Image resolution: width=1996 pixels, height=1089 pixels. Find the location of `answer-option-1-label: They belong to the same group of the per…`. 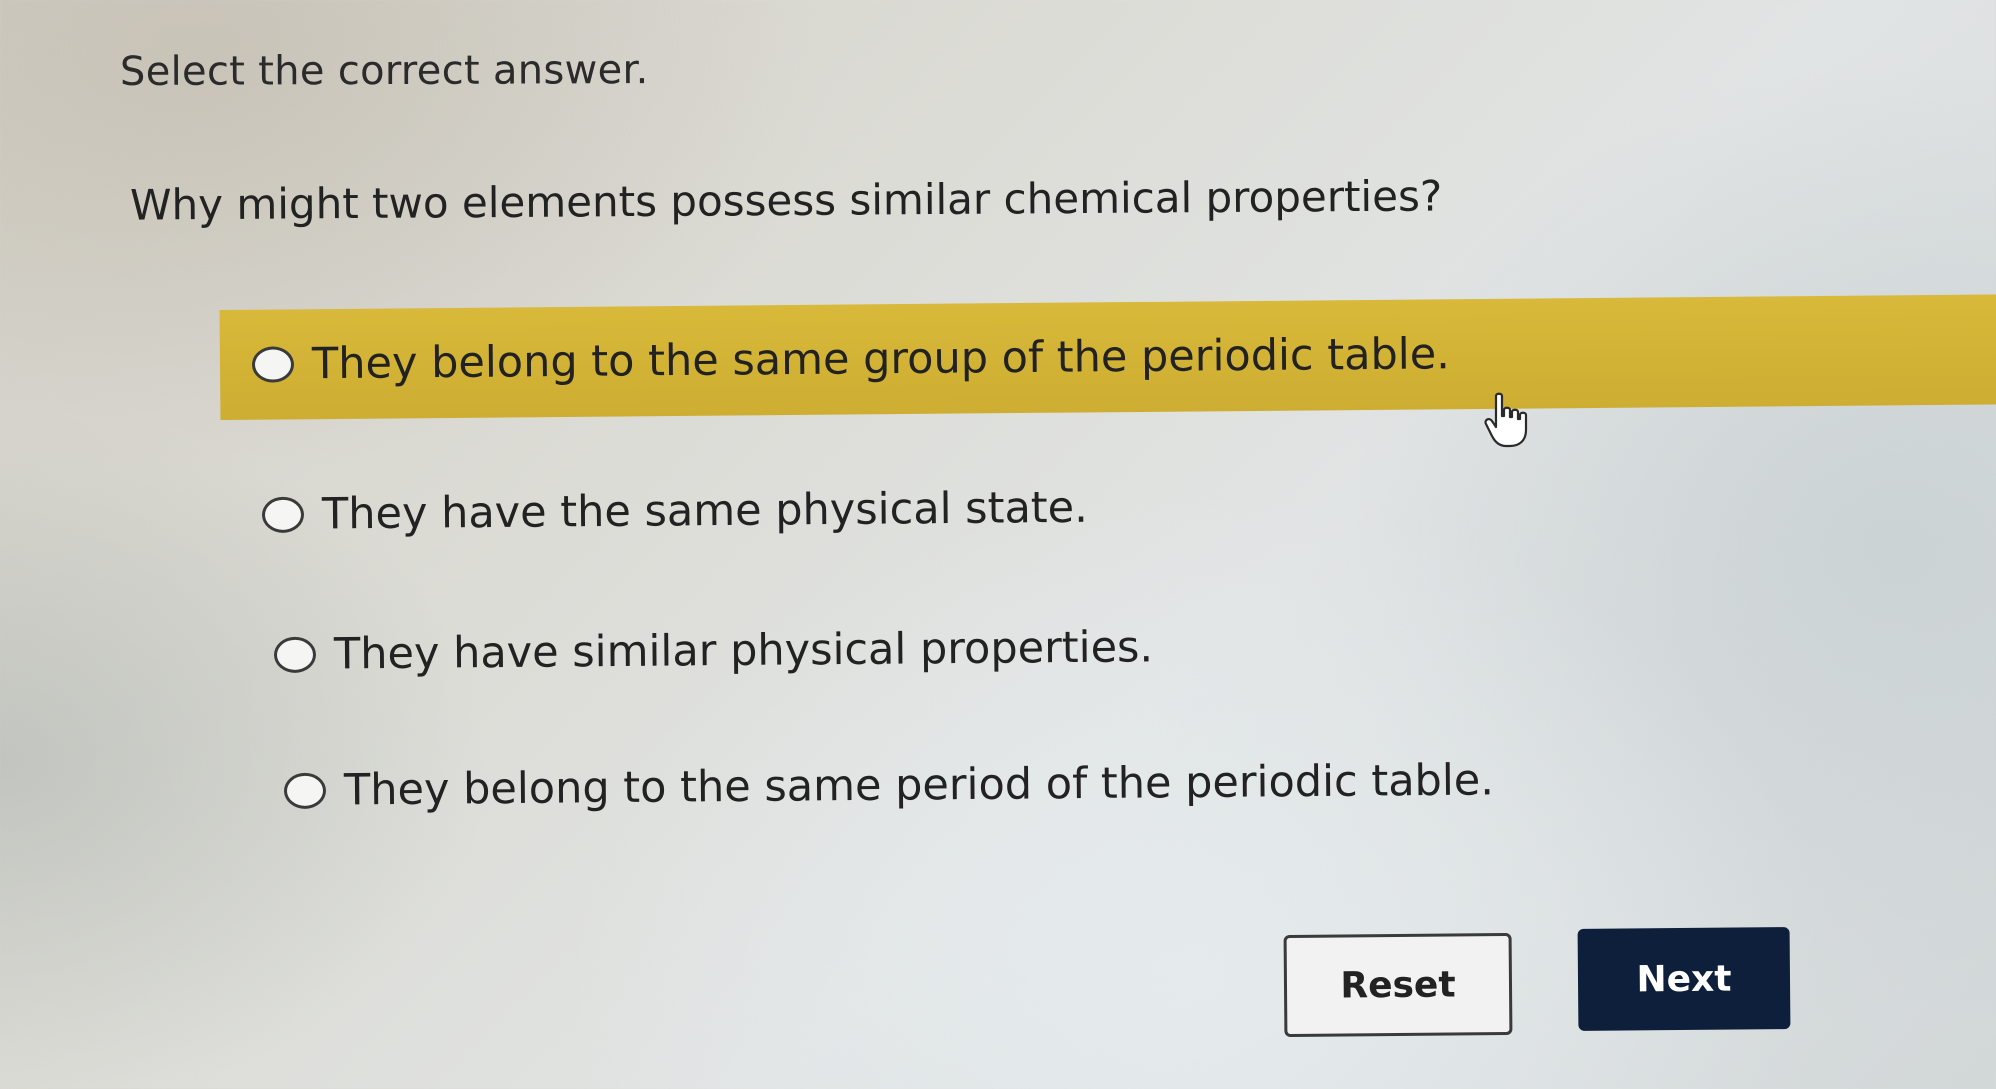

answer-option-1-label: They belong to the same group of the per… is located at coordinates (881, 359).